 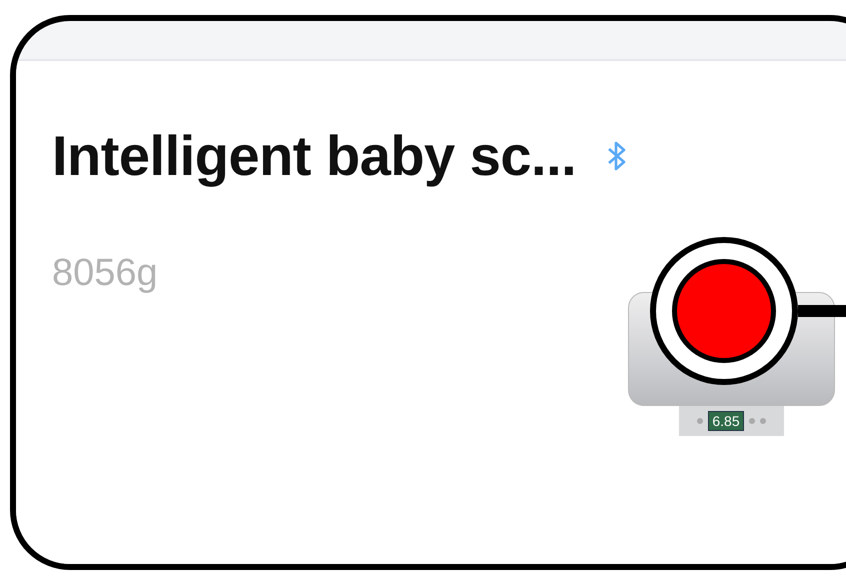 What do you see at coordinates (726, 421) in the screenshot?
I see `scale-display: 6.85` at bounding box center [726, 421].